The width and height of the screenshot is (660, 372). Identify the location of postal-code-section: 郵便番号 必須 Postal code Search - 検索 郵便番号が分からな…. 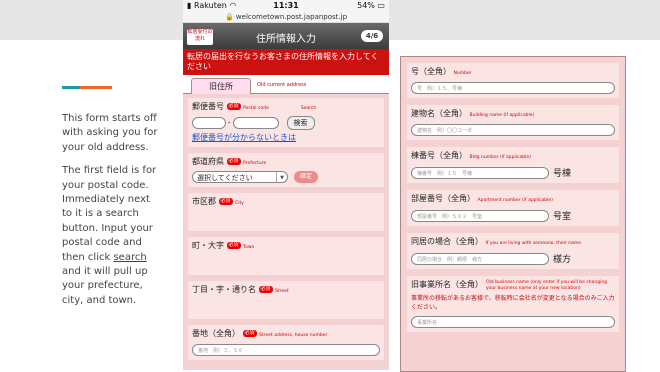
(286, 122).